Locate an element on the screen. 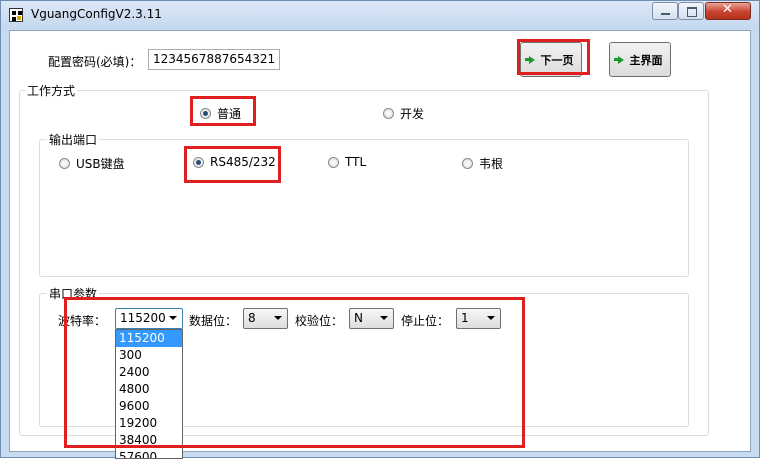 This screenshot has width=760, height=459. maximize-button is located at coordinates (691, 11).